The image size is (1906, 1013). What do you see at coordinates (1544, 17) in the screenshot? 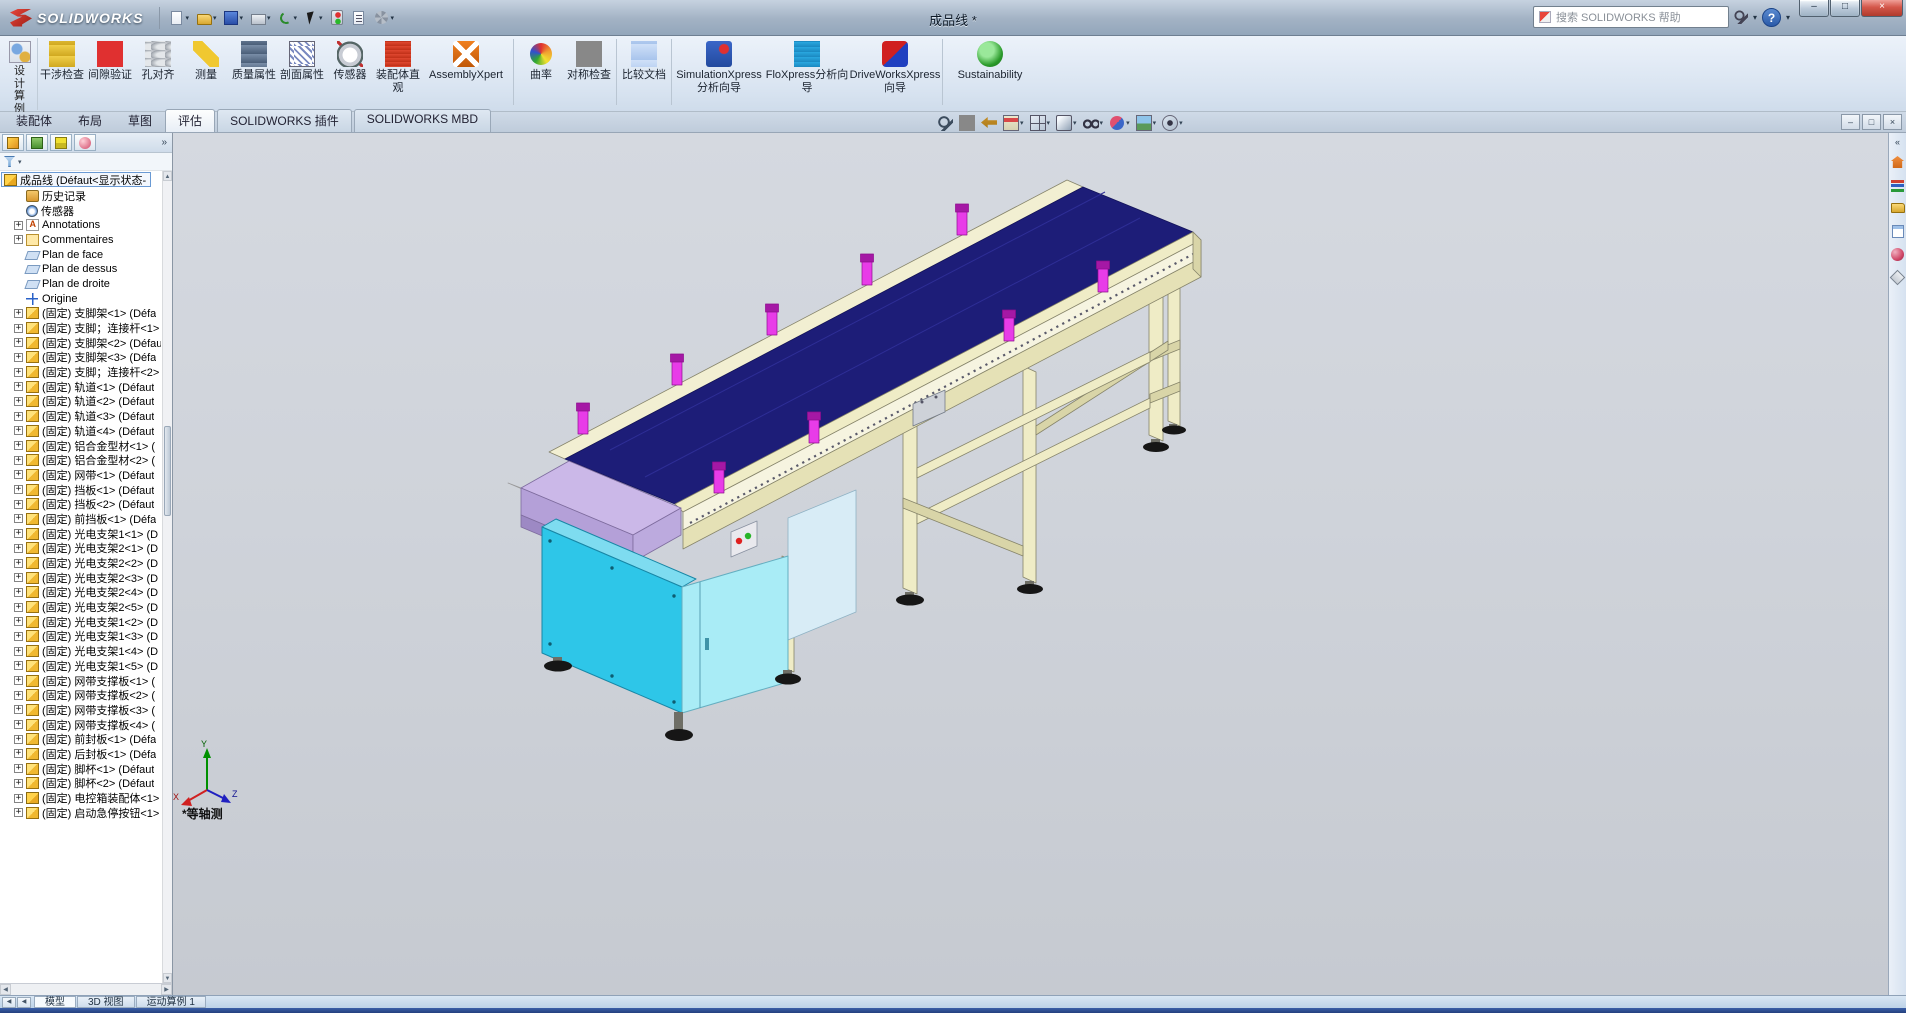
I see `search-scope-icon` at bounding box center [1544, 17].